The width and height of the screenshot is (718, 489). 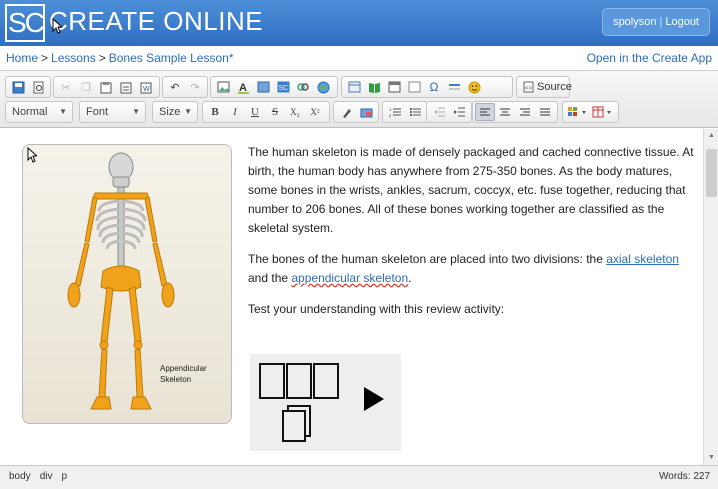 What do you see at coordinates (106, 87) in the screenshot?
I see `paste-icon` at bounding box center [106, 87].